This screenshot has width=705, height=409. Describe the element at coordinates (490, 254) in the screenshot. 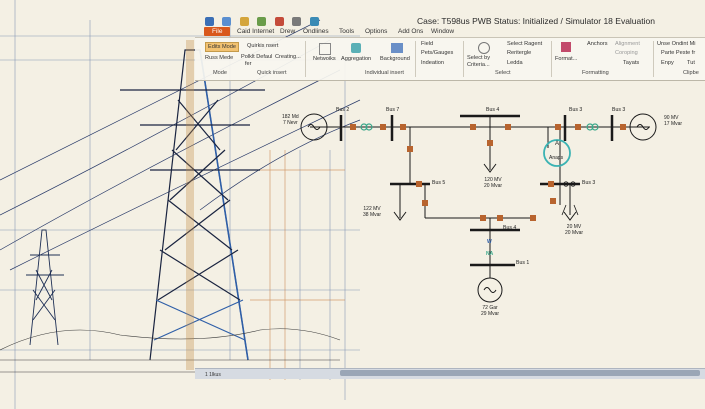

I see `flow-mark: NA` at that location.